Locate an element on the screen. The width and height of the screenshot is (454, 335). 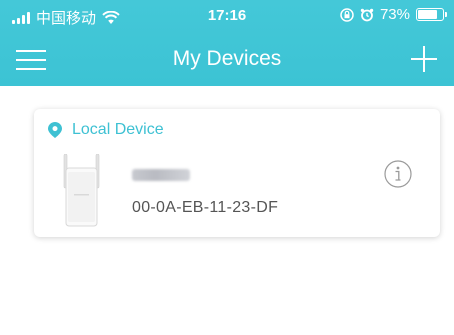
info-icon is located at coordinates (398, 174).